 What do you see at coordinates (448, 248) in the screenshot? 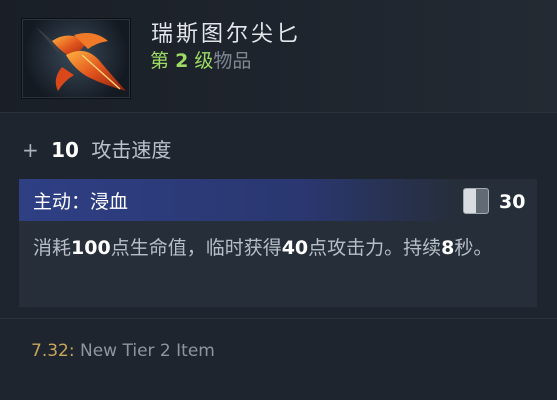
I see `duration: 8` at bounding box center [448, 248].